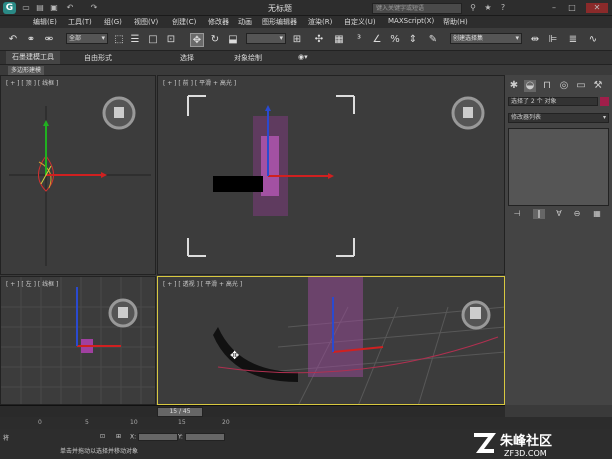 The image size is (612, 459). Describe the element at coordinates (94, 8) in the screenshot. I see `redo-icon: ↷` at that location.